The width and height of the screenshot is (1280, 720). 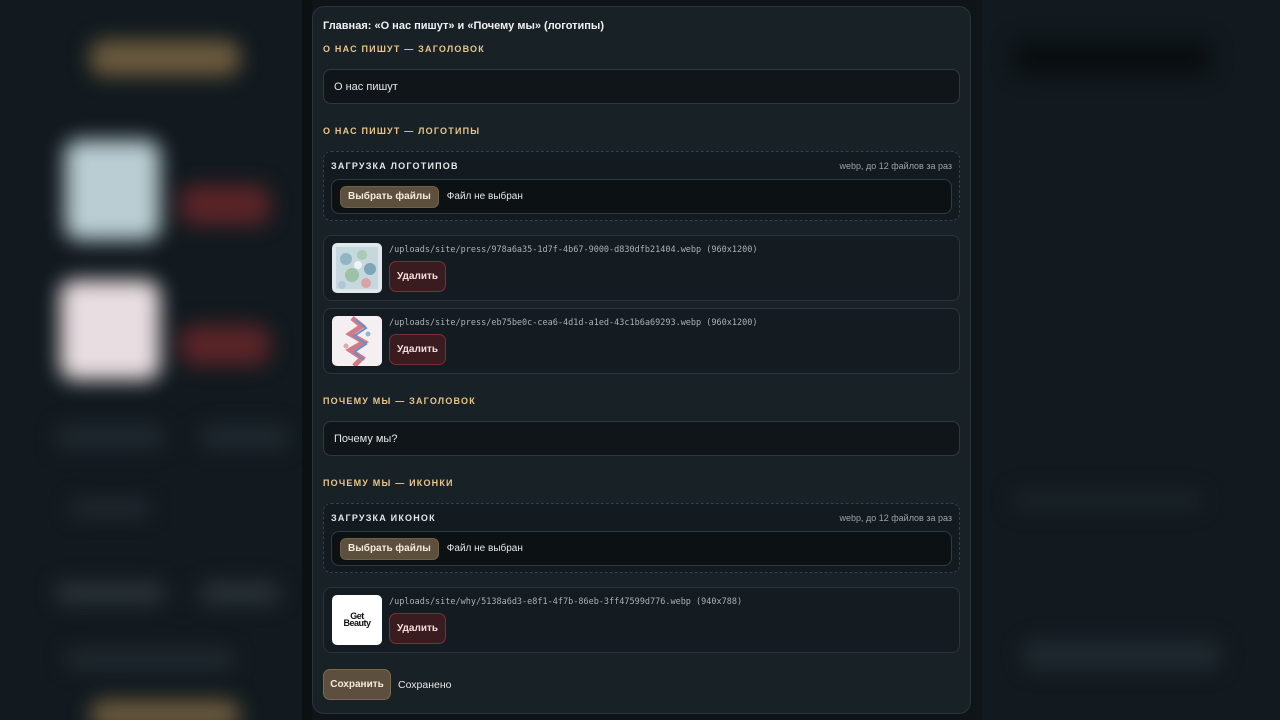 I want to click on press-upload-title: ЗАГРУЗКА ЛОГОТИПОВ, so click(x=395, y=166).